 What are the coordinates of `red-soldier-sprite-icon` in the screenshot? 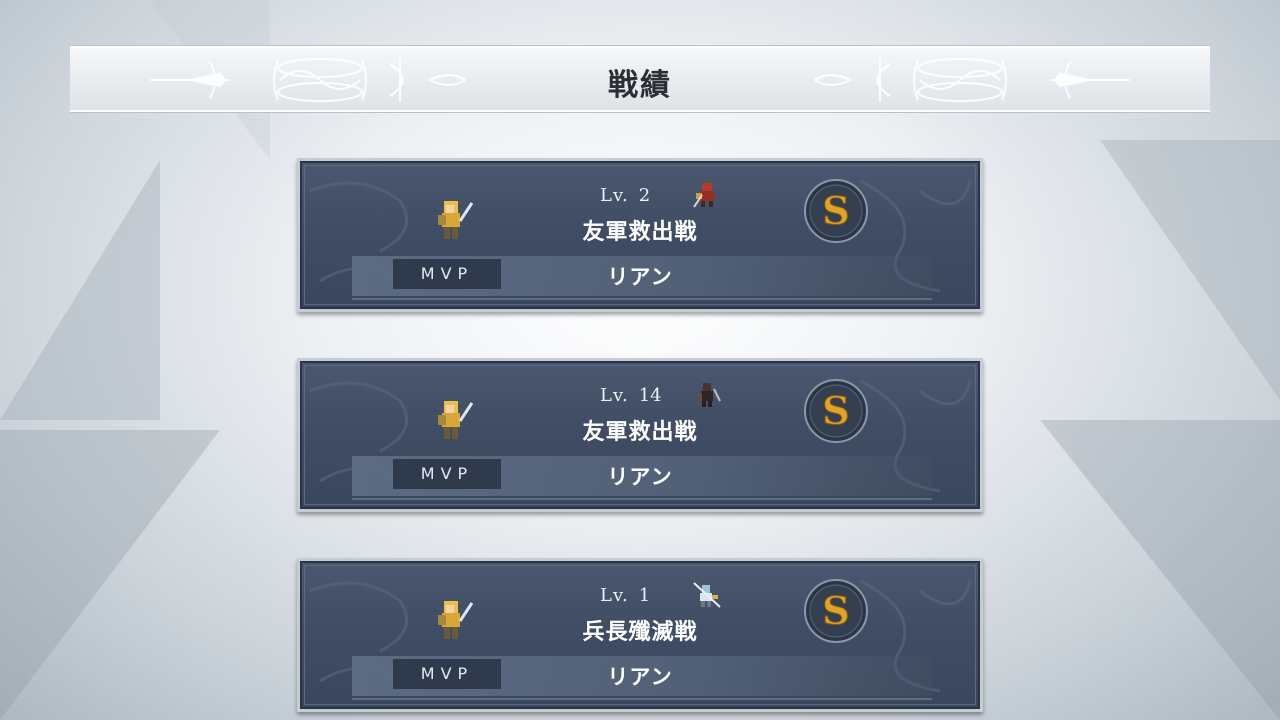 It's located at (703, 195).